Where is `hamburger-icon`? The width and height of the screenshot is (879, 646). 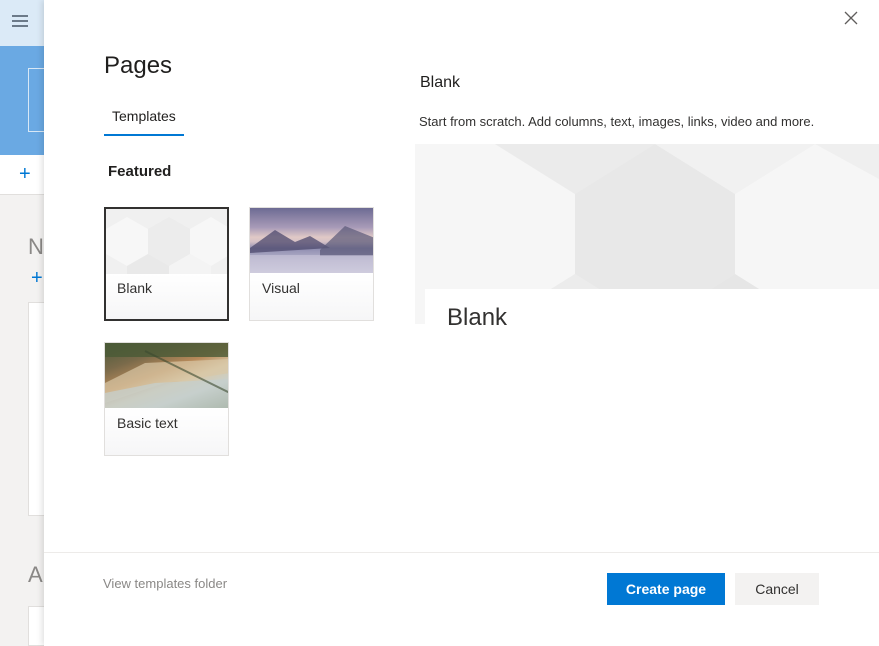
hamburger-icon is located at coordinates (20, 22).